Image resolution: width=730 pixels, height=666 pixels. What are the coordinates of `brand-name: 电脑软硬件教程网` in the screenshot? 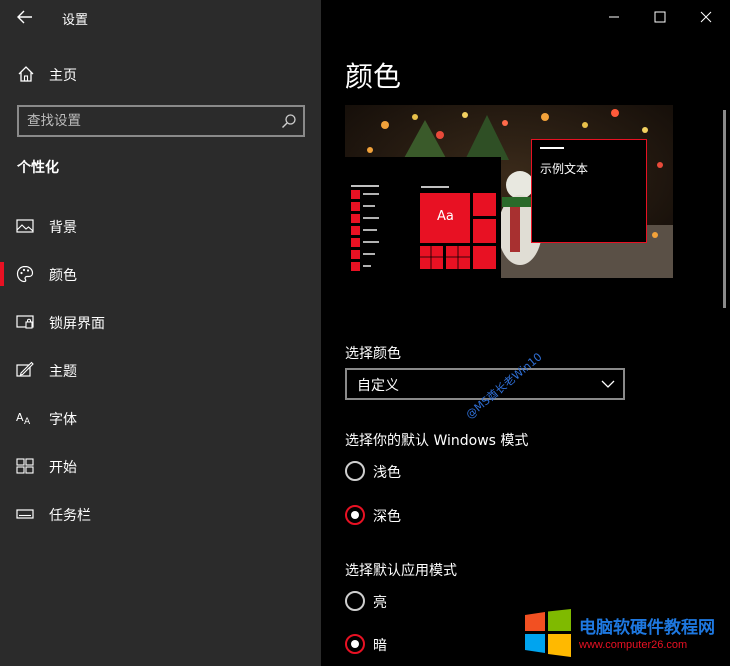 It's located at (647, 628).